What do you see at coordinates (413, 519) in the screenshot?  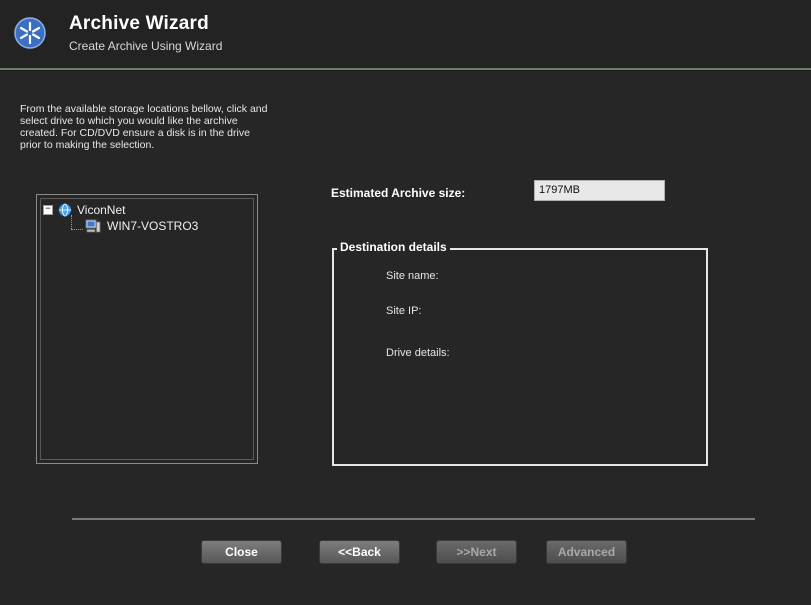 I see `footer-divider` at bounding box center [413, 519].